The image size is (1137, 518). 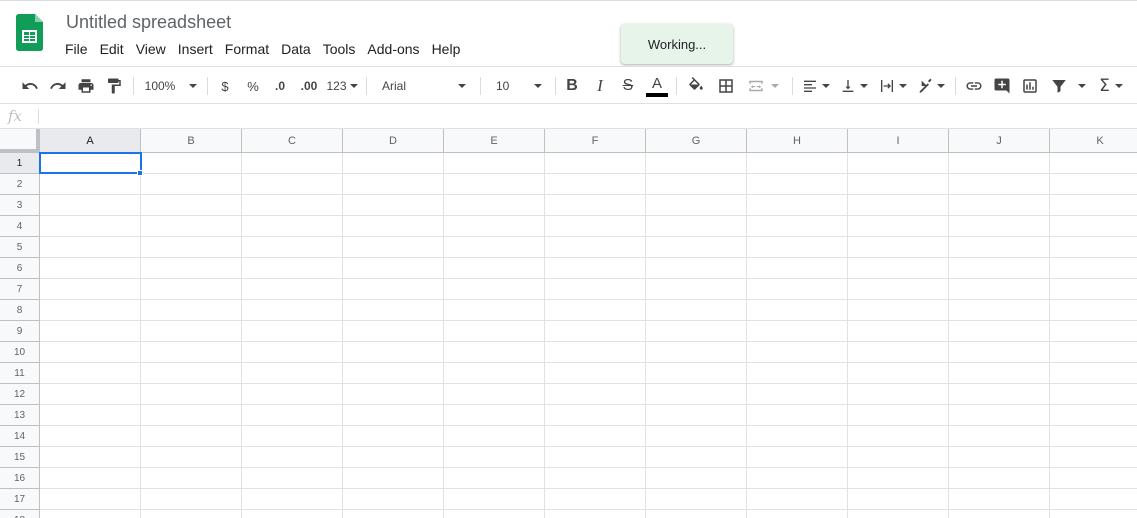 I want to click on menu-edit: Edit, so click(x=112, y=49).